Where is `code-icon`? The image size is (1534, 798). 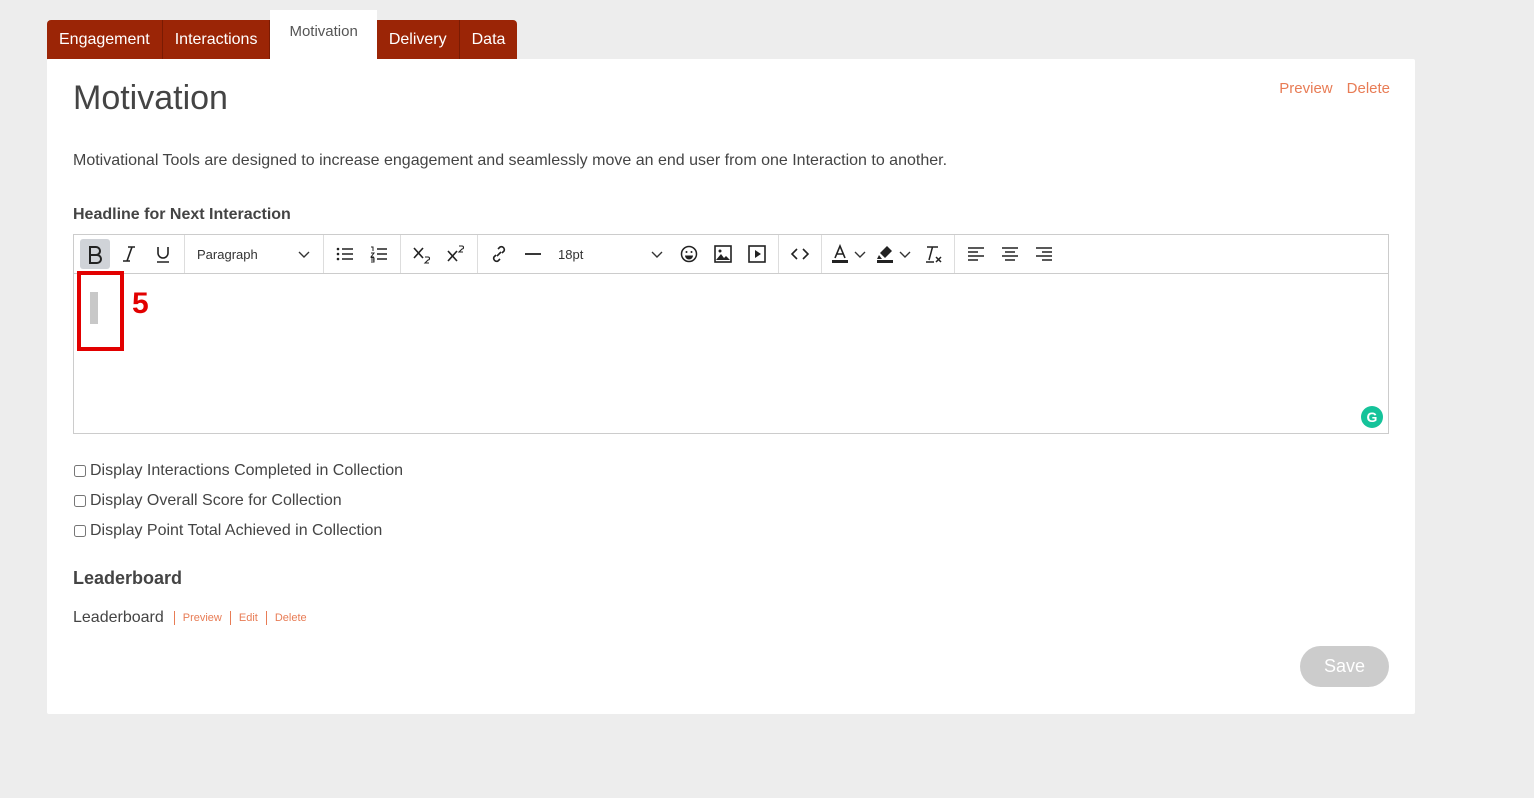
code-icon is located at coordinates (800, 254).